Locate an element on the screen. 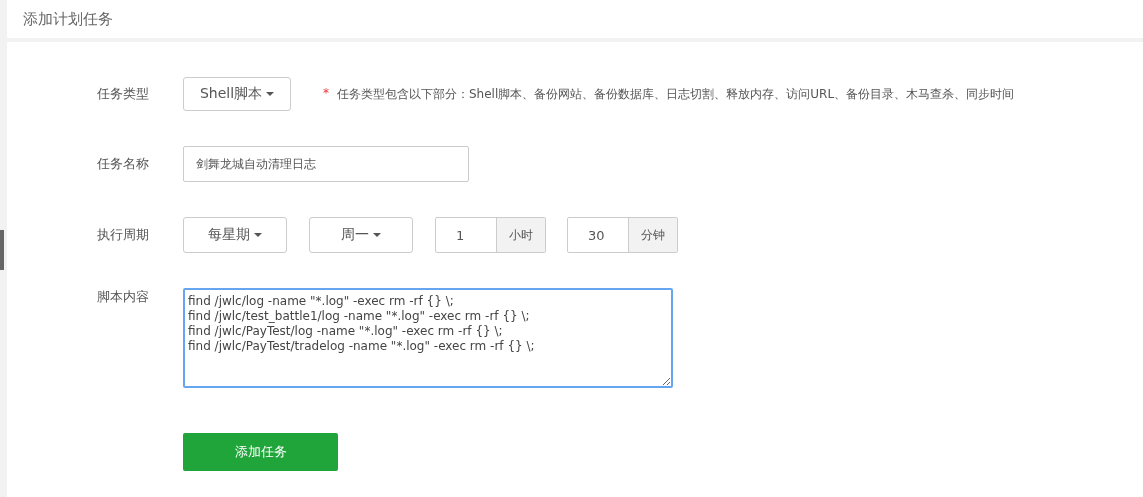  field-label: 任务类型 is located at coordinates (123, 94).